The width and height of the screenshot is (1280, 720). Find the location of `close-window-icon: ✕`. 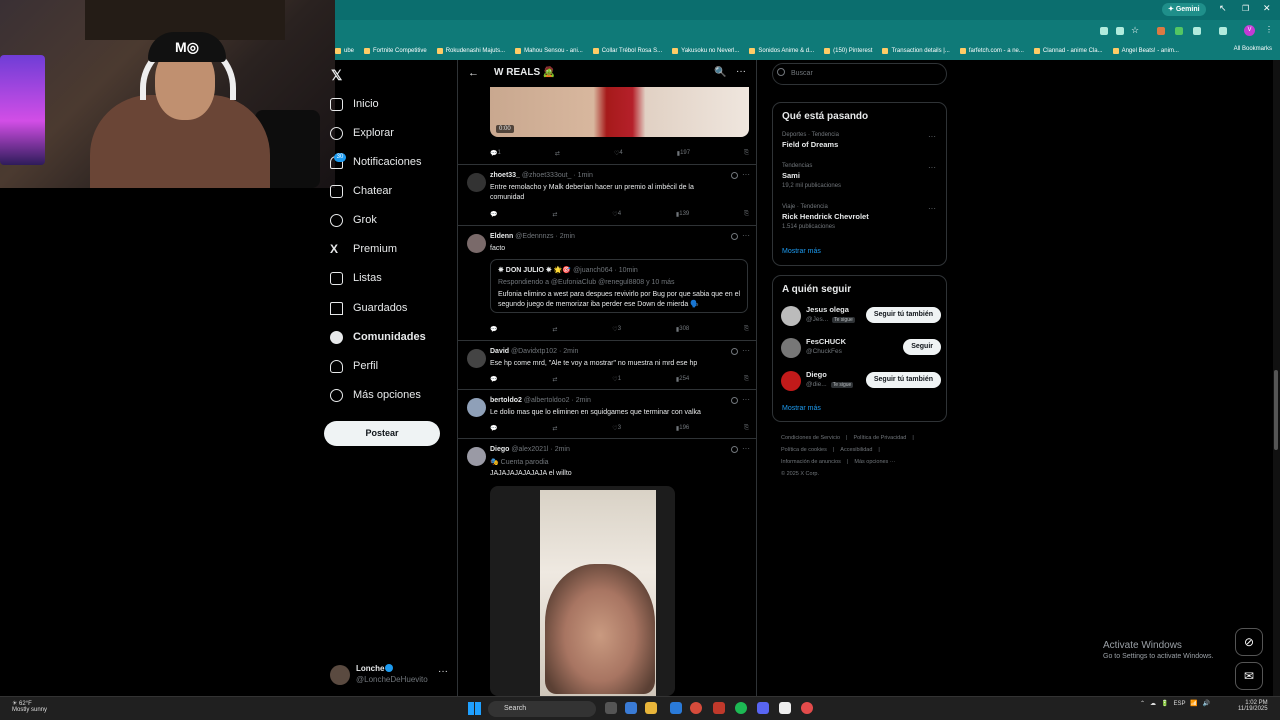

close-window-icon: ✕ is located at coordinates (1267, 8).